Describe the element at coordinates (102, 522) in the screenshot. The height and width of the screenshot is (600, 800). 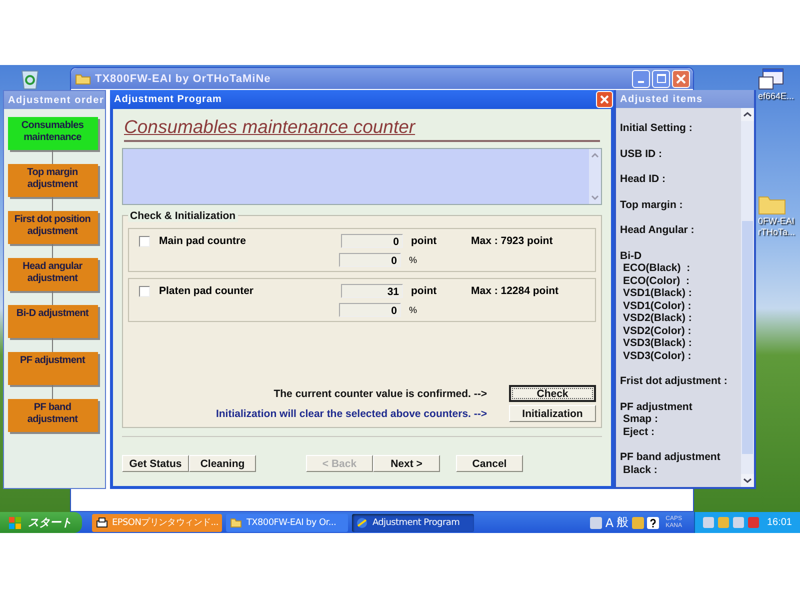
I see `printer-icon` at that location.